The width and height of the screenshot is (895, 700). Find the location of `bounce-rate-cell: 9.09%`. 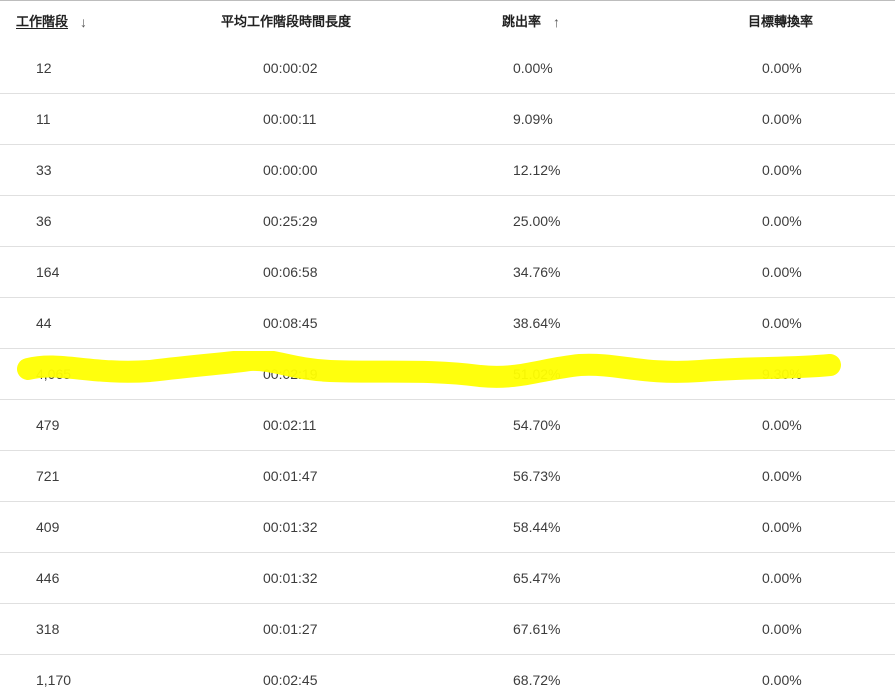

bounce-rate-cell: 9.09% is located at coordinates (533, 119).